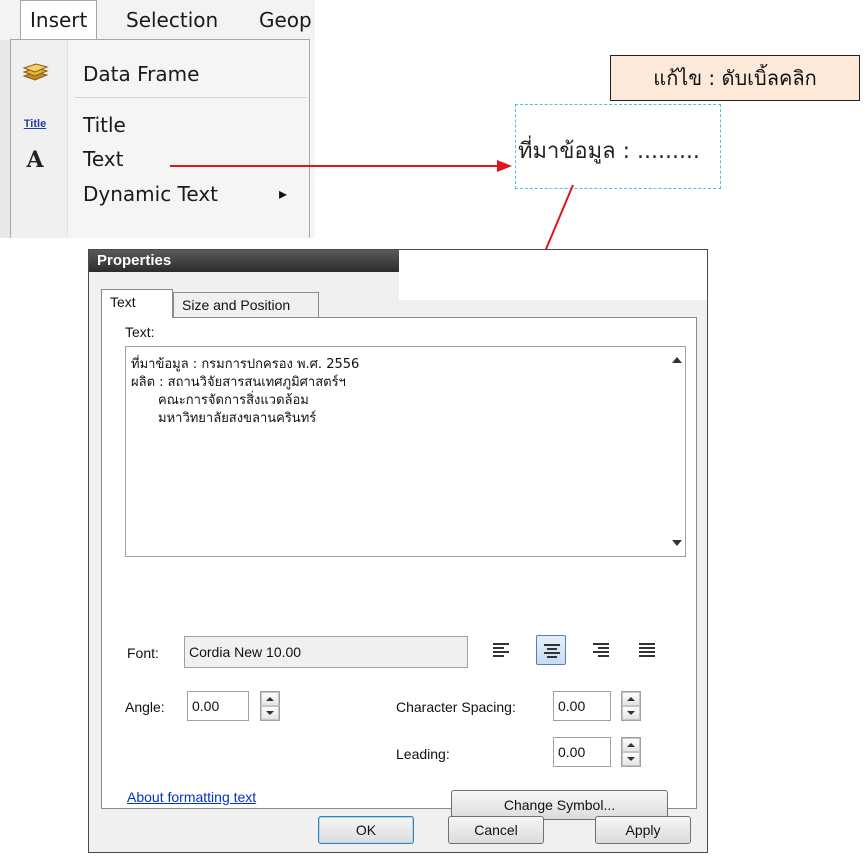  Describe the element at coordinates (191, 797) in the screenshot. I see `about-formatting-text-link: About formatting text` at that location.